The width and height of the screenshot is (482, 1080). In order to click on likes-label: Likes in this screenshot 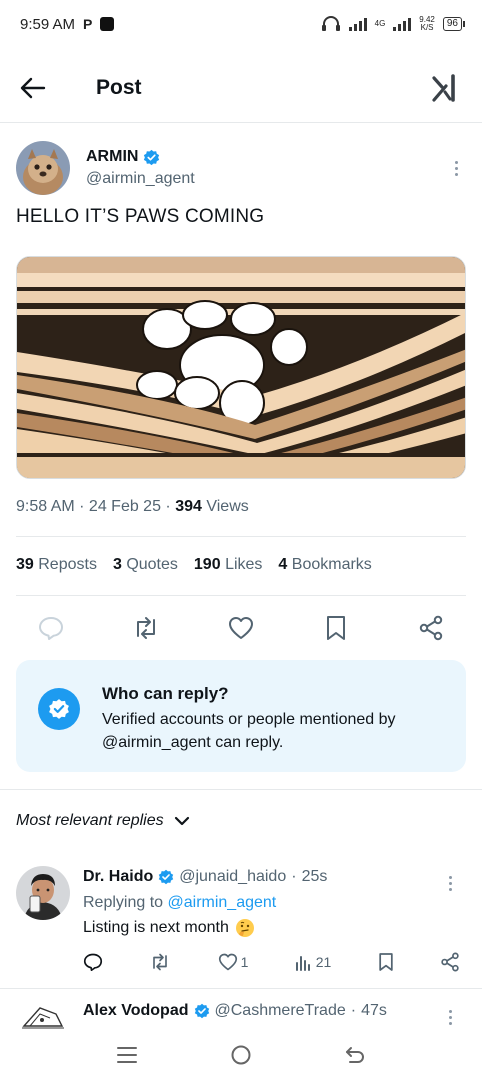, I will do `click(244, 564)`.